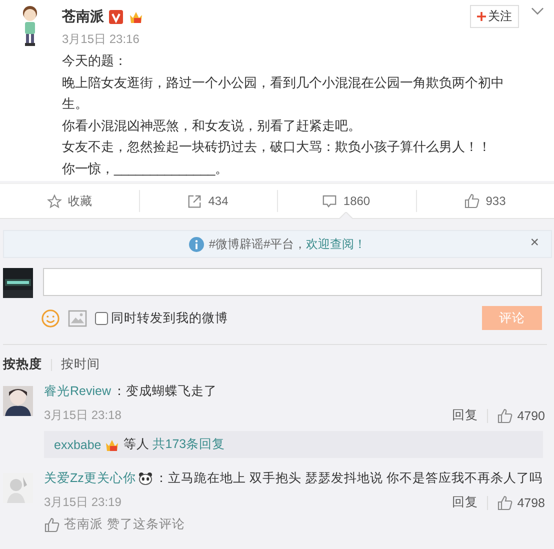 Image resolution: width=554 pixels, height=549 pixels. What do you see at coordinates (481, 16) in the screenshot?
I see `plus-icon` at bounding box center [481, 16].